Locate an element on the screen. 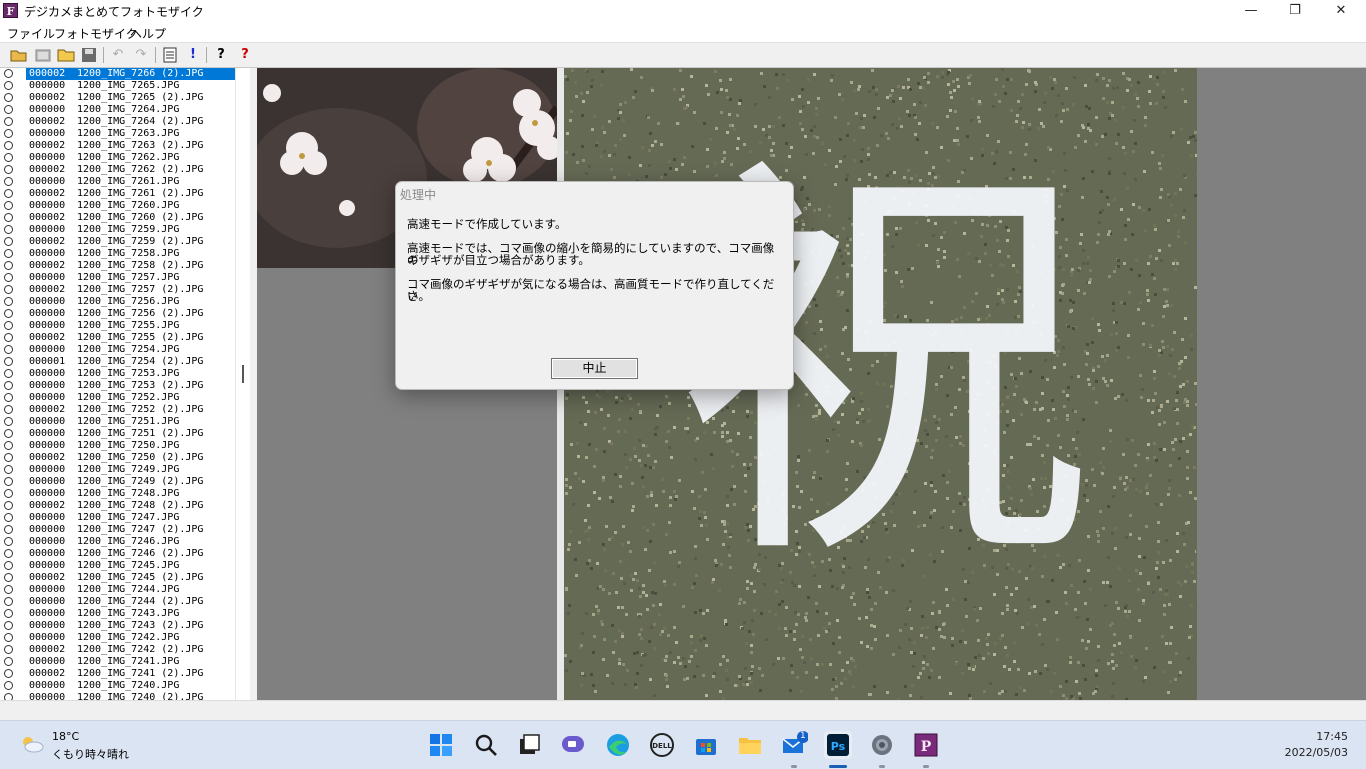 This screenshot has width=1366, height=769. list-item: 000001 1200_IMG_7254 (2).JPG is located at coordinates (117, 362).